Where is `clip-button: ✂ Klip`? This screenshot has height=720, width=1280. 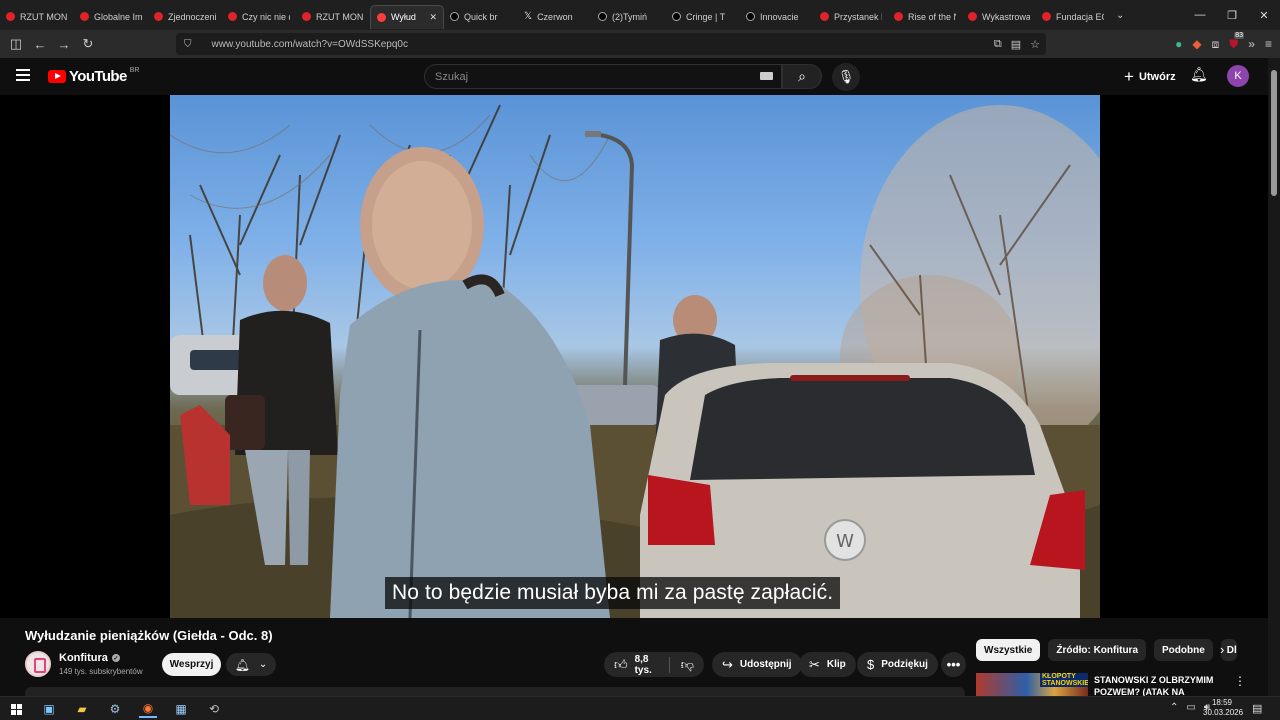 clip-button: ✂ Klip is located at coordinates (827, 664).